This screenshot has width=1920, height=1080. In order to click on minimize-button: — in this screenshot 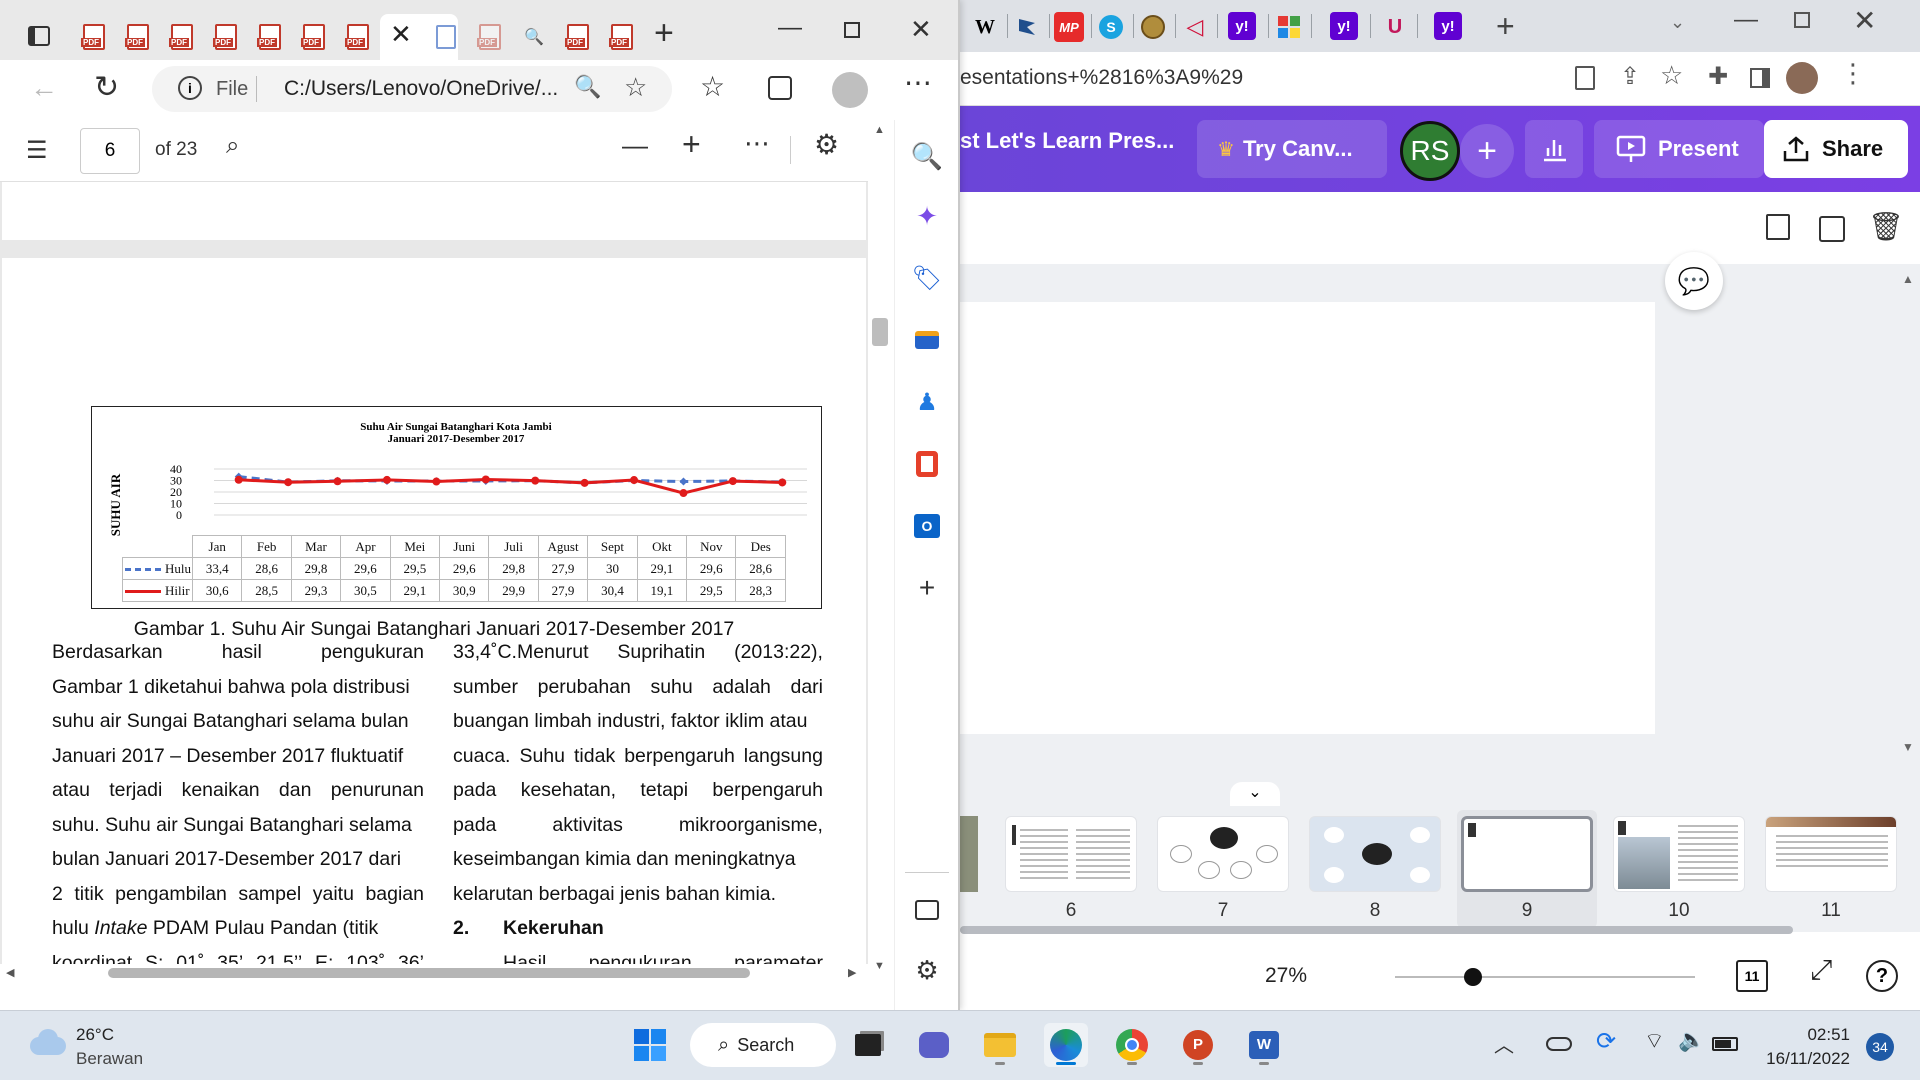, I will do `click(1746, 20)`.